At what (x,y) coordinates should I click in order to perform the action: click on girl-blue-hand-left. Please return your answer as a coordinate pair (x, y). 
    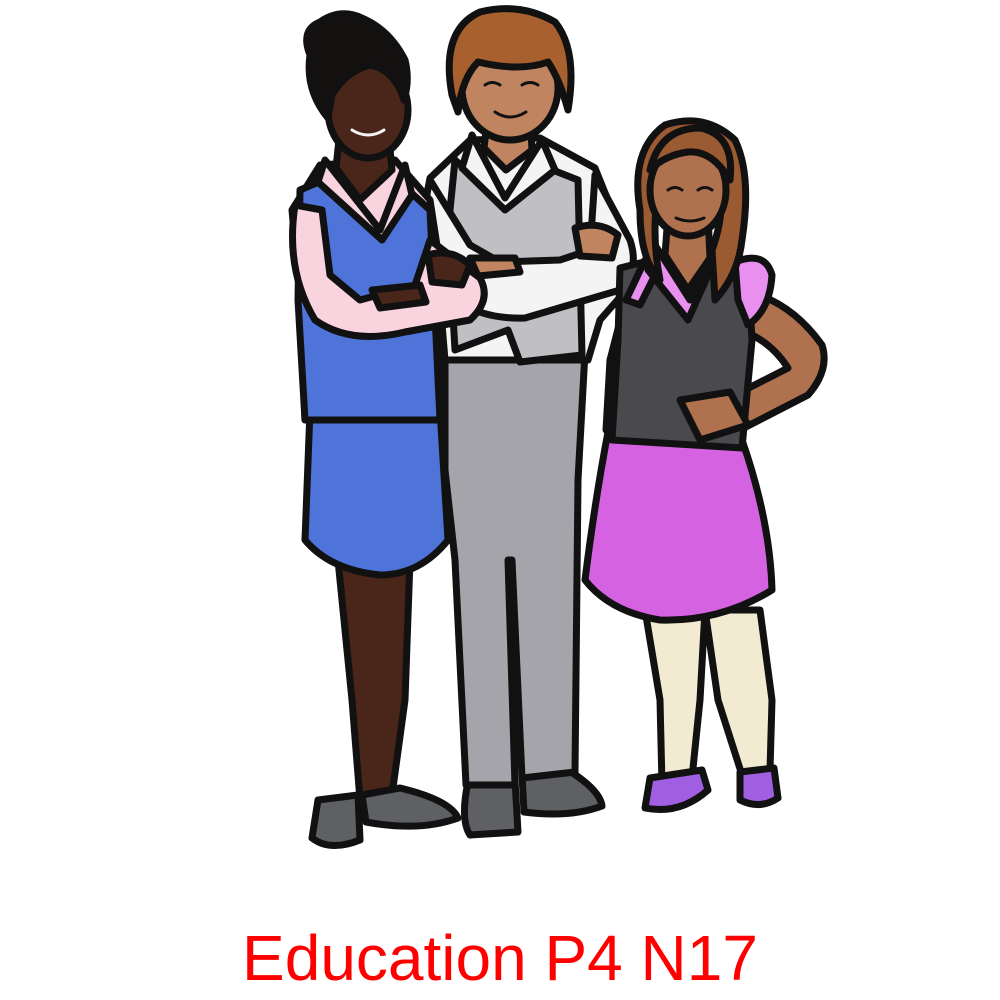
    Looking at the image, I should click on (399, 296).